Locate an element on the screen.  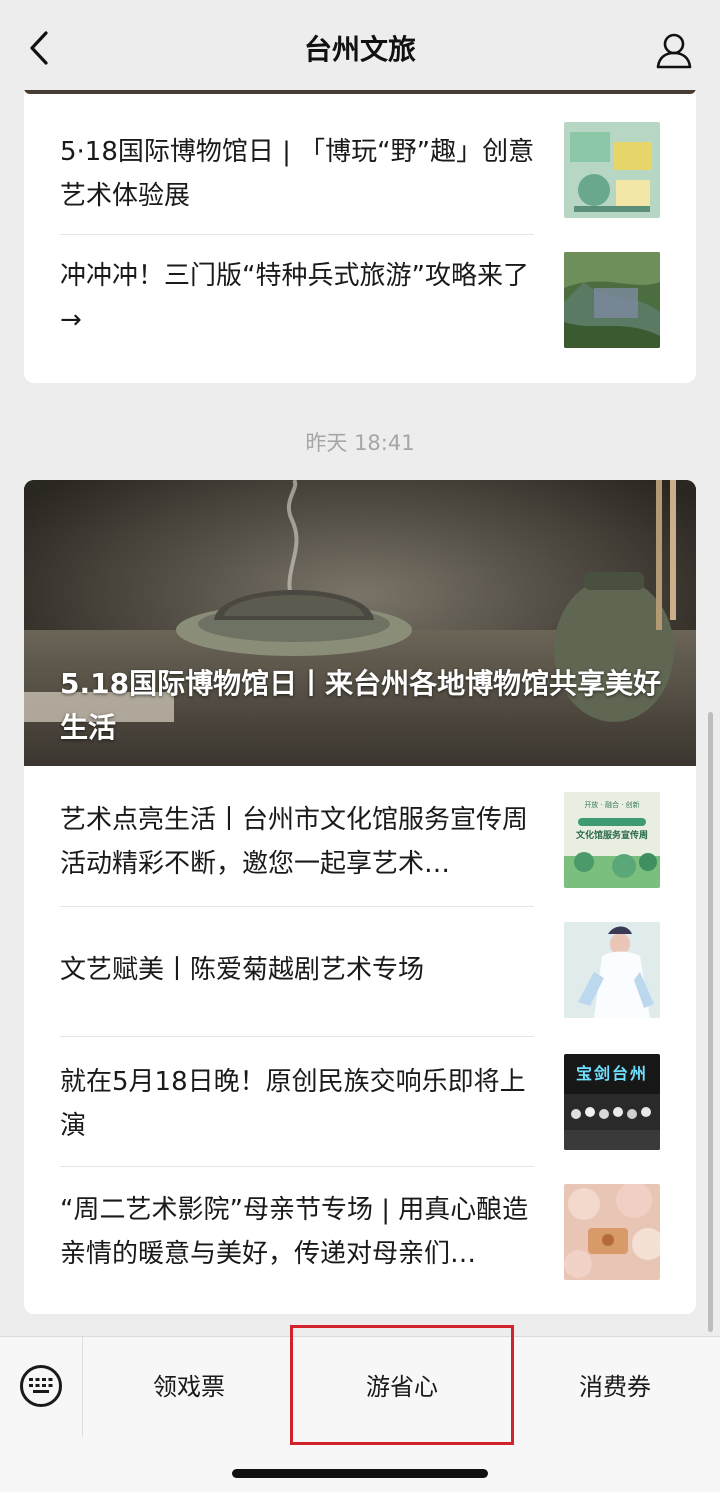
bottom-menu: 领戏票 游省心 消费券 is located at coordinates (360, 1408).